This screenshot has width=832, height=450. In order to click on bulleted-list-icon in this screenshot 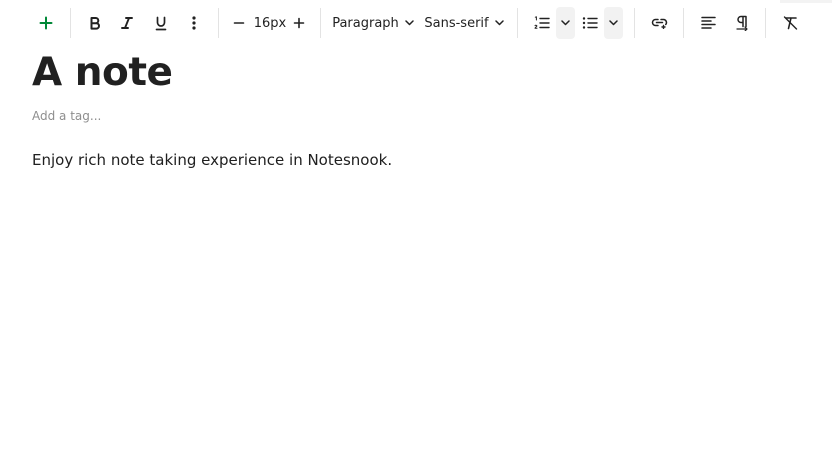, I will do `click(590, 23)`.